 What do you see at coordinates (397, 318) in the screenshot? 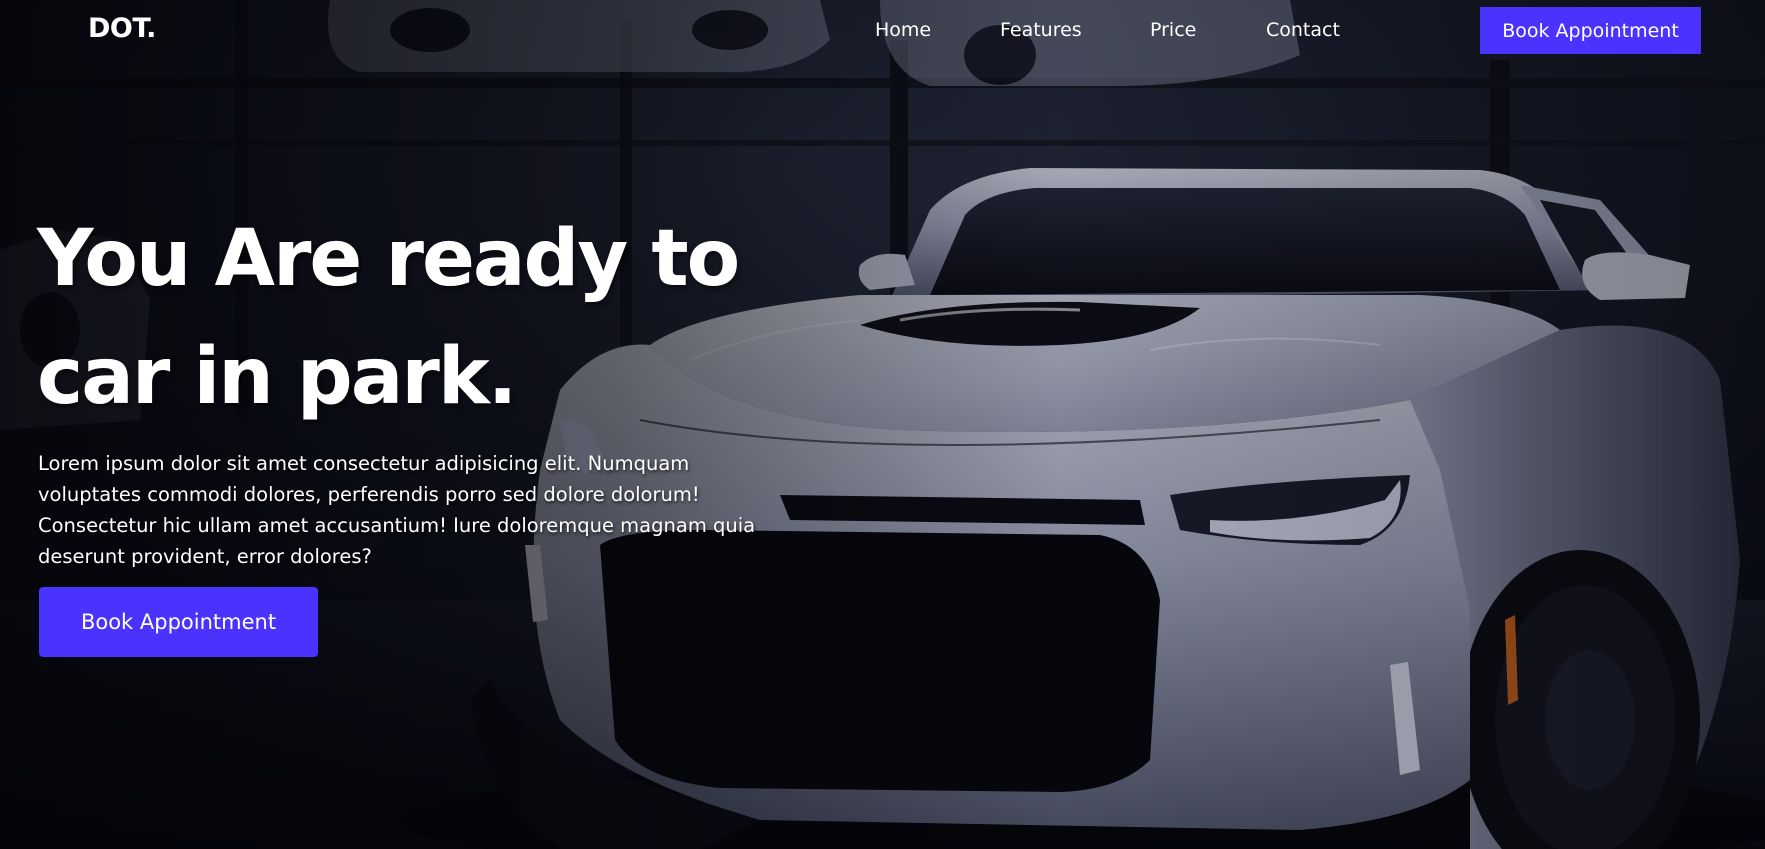
I see `hero-headline: You Are ready to car in park.` at bounding box center [397, 318].